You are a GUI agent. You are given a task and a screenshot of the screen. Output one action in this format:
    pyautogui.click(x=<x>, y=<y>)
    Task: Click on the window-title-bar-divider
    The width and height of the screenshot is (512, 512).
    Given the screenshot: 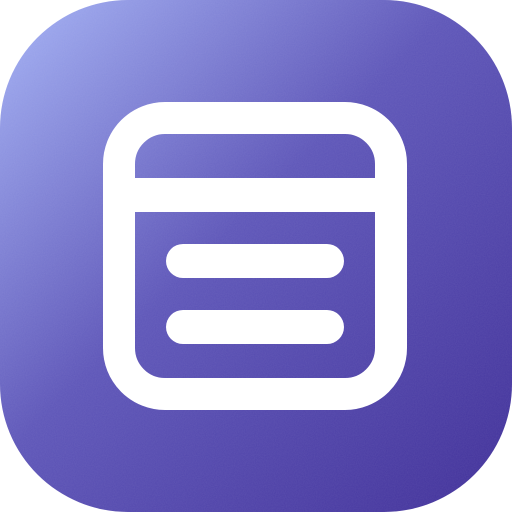 What is the action you would take?
    pyautogui.click(x=255, y=195)
    